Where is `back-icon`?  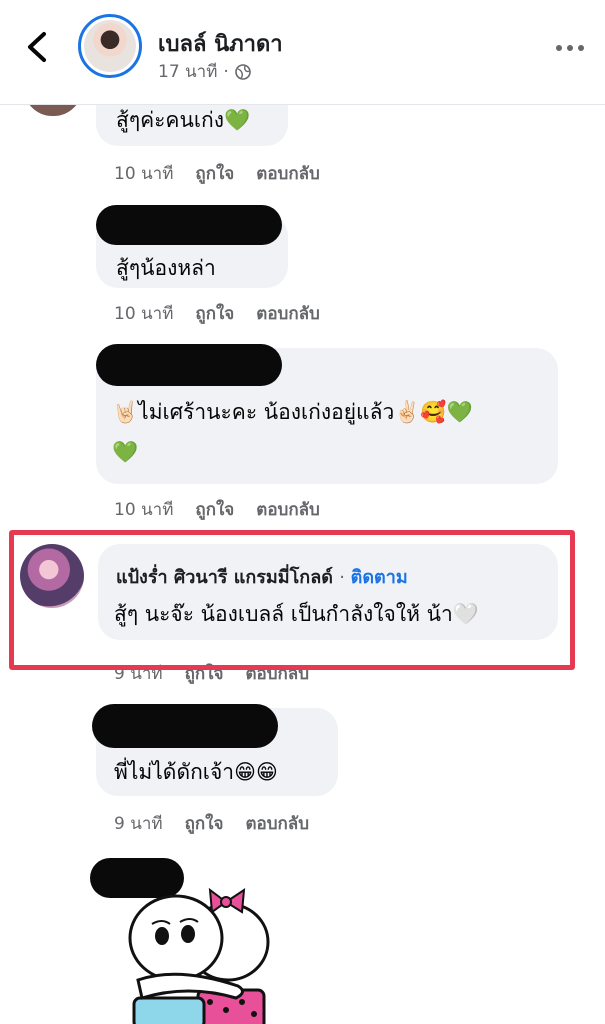 back-icon is located at coordinates (38, 47).